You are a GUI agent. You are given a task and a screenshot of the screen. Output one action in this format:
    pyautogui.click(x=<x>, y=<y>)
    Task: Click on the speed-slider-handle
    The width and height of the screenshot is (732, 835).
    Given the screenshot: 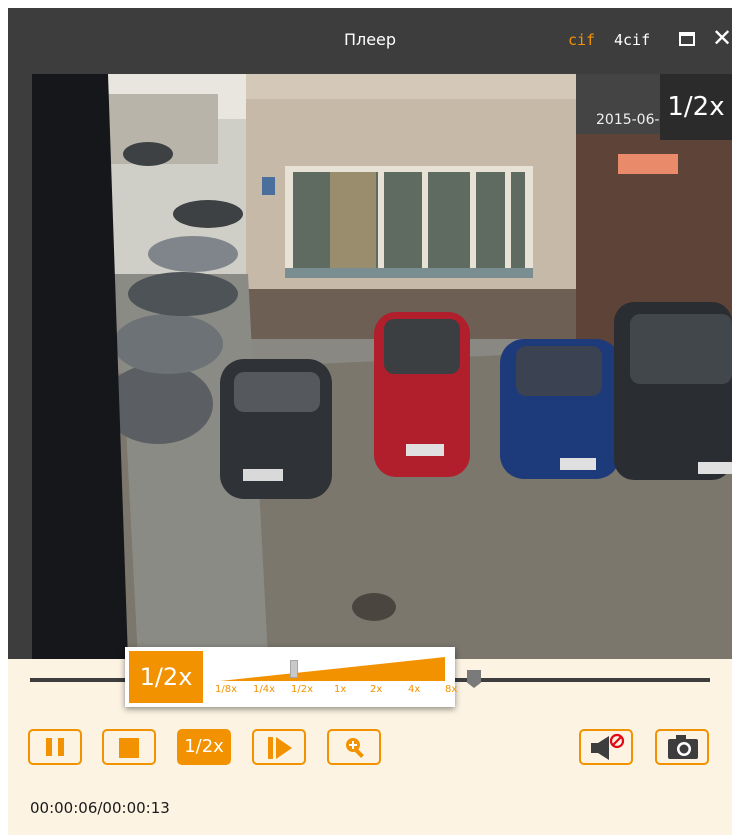 What is the action you would take?
    pyautogui.click(x=294, y=669)
    